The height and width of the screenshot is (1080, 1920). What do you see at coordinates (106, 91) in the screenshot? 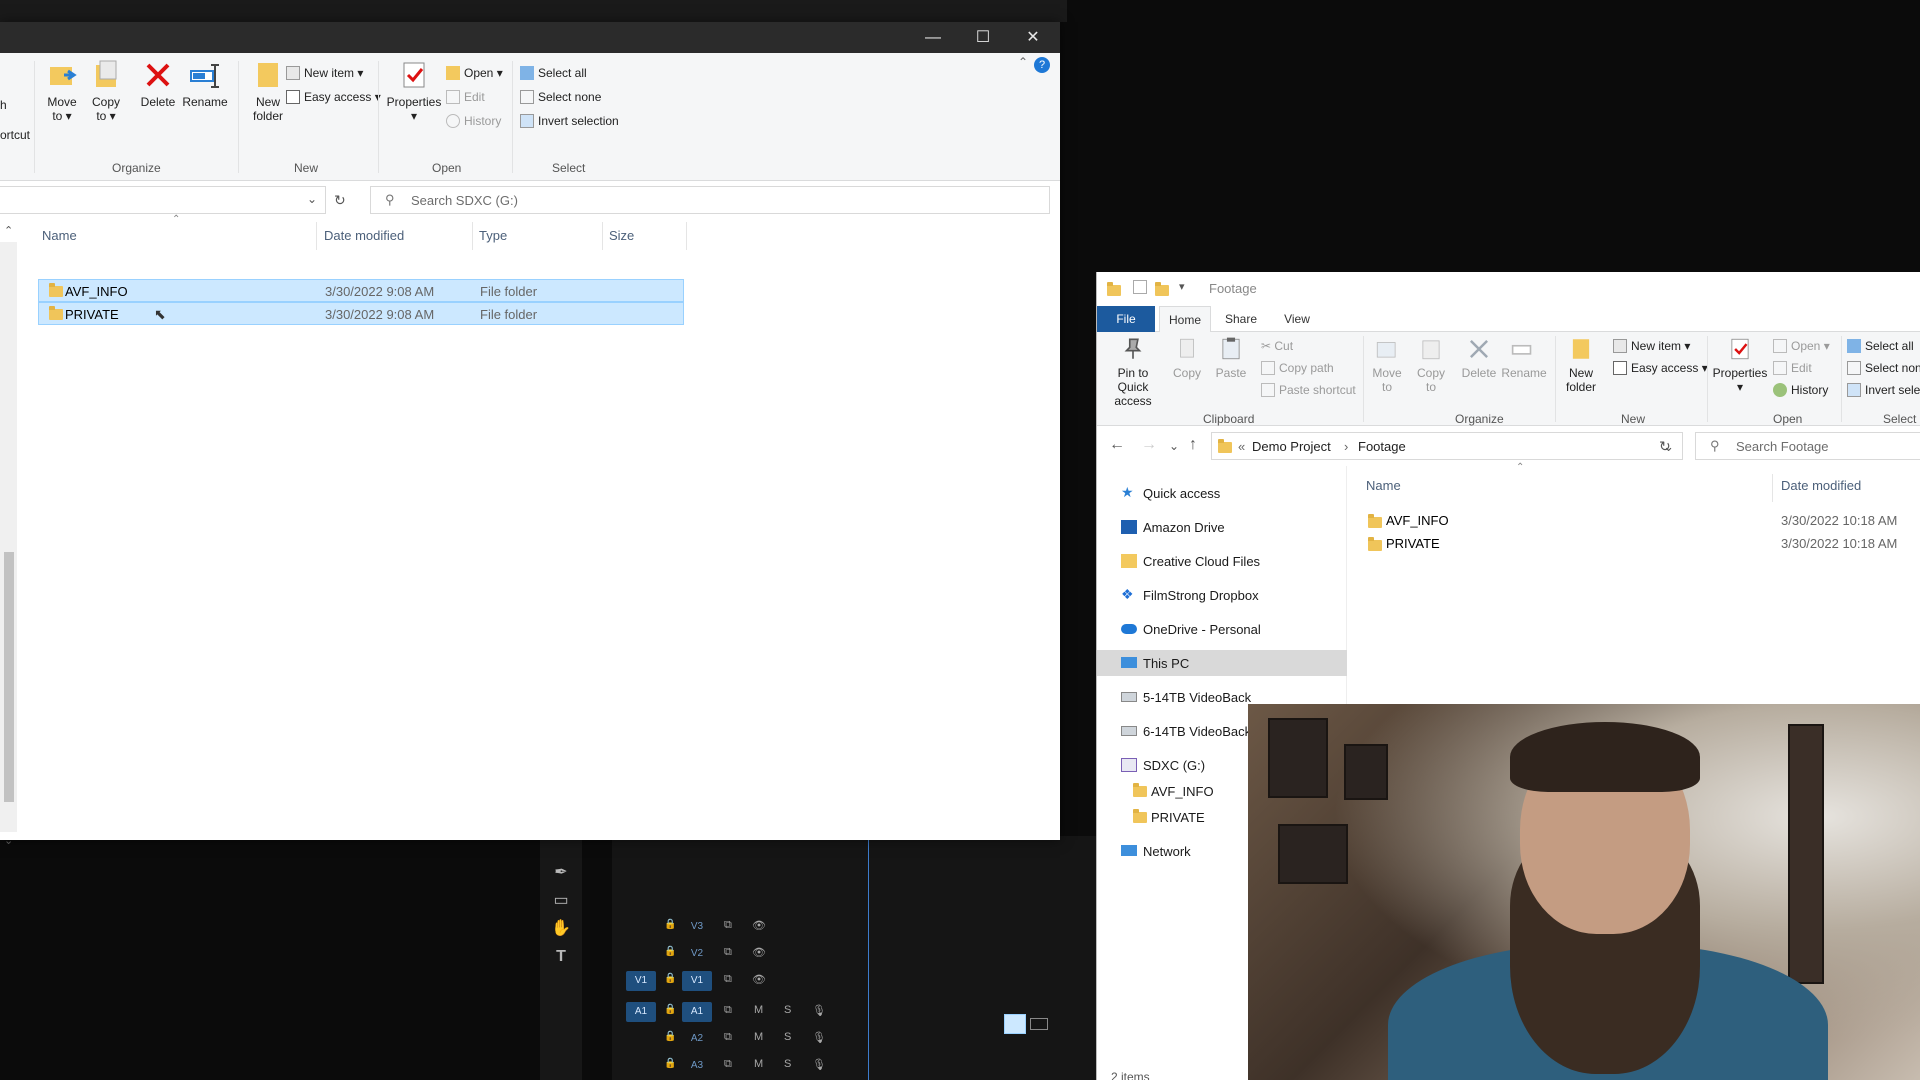
I see `copy-to-button: Copy to ▾` at bounding box center [106, 91].